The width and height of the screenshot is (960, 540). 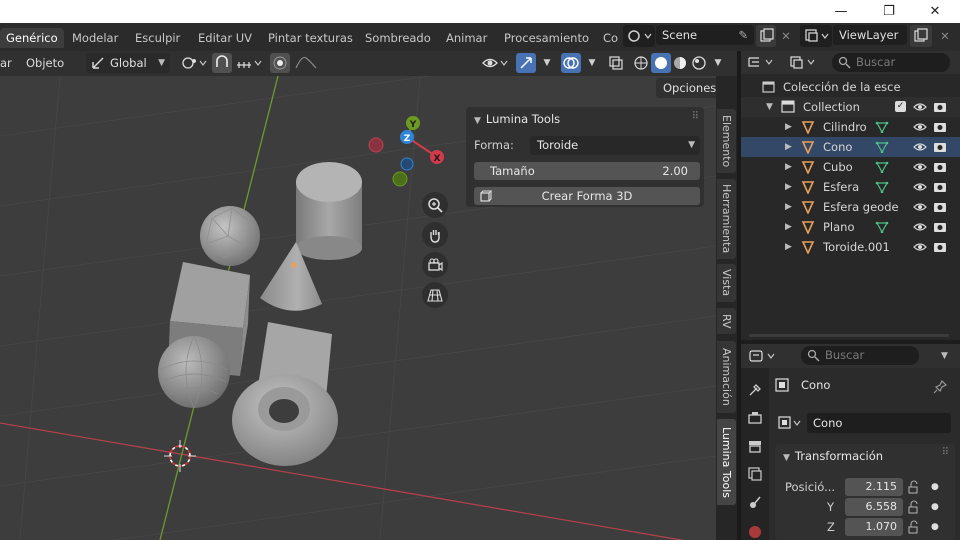 What do you see at coordinates (526, 63) in the screenshot?
I see `gizmo-toggle-icon` at bounding box center [526, 63].